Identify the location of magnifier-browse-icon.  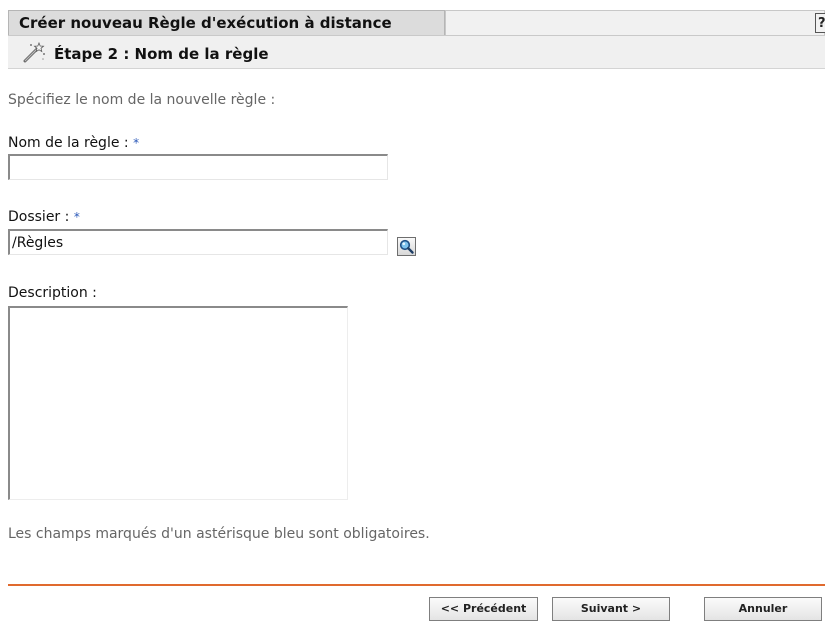
(406, 246).